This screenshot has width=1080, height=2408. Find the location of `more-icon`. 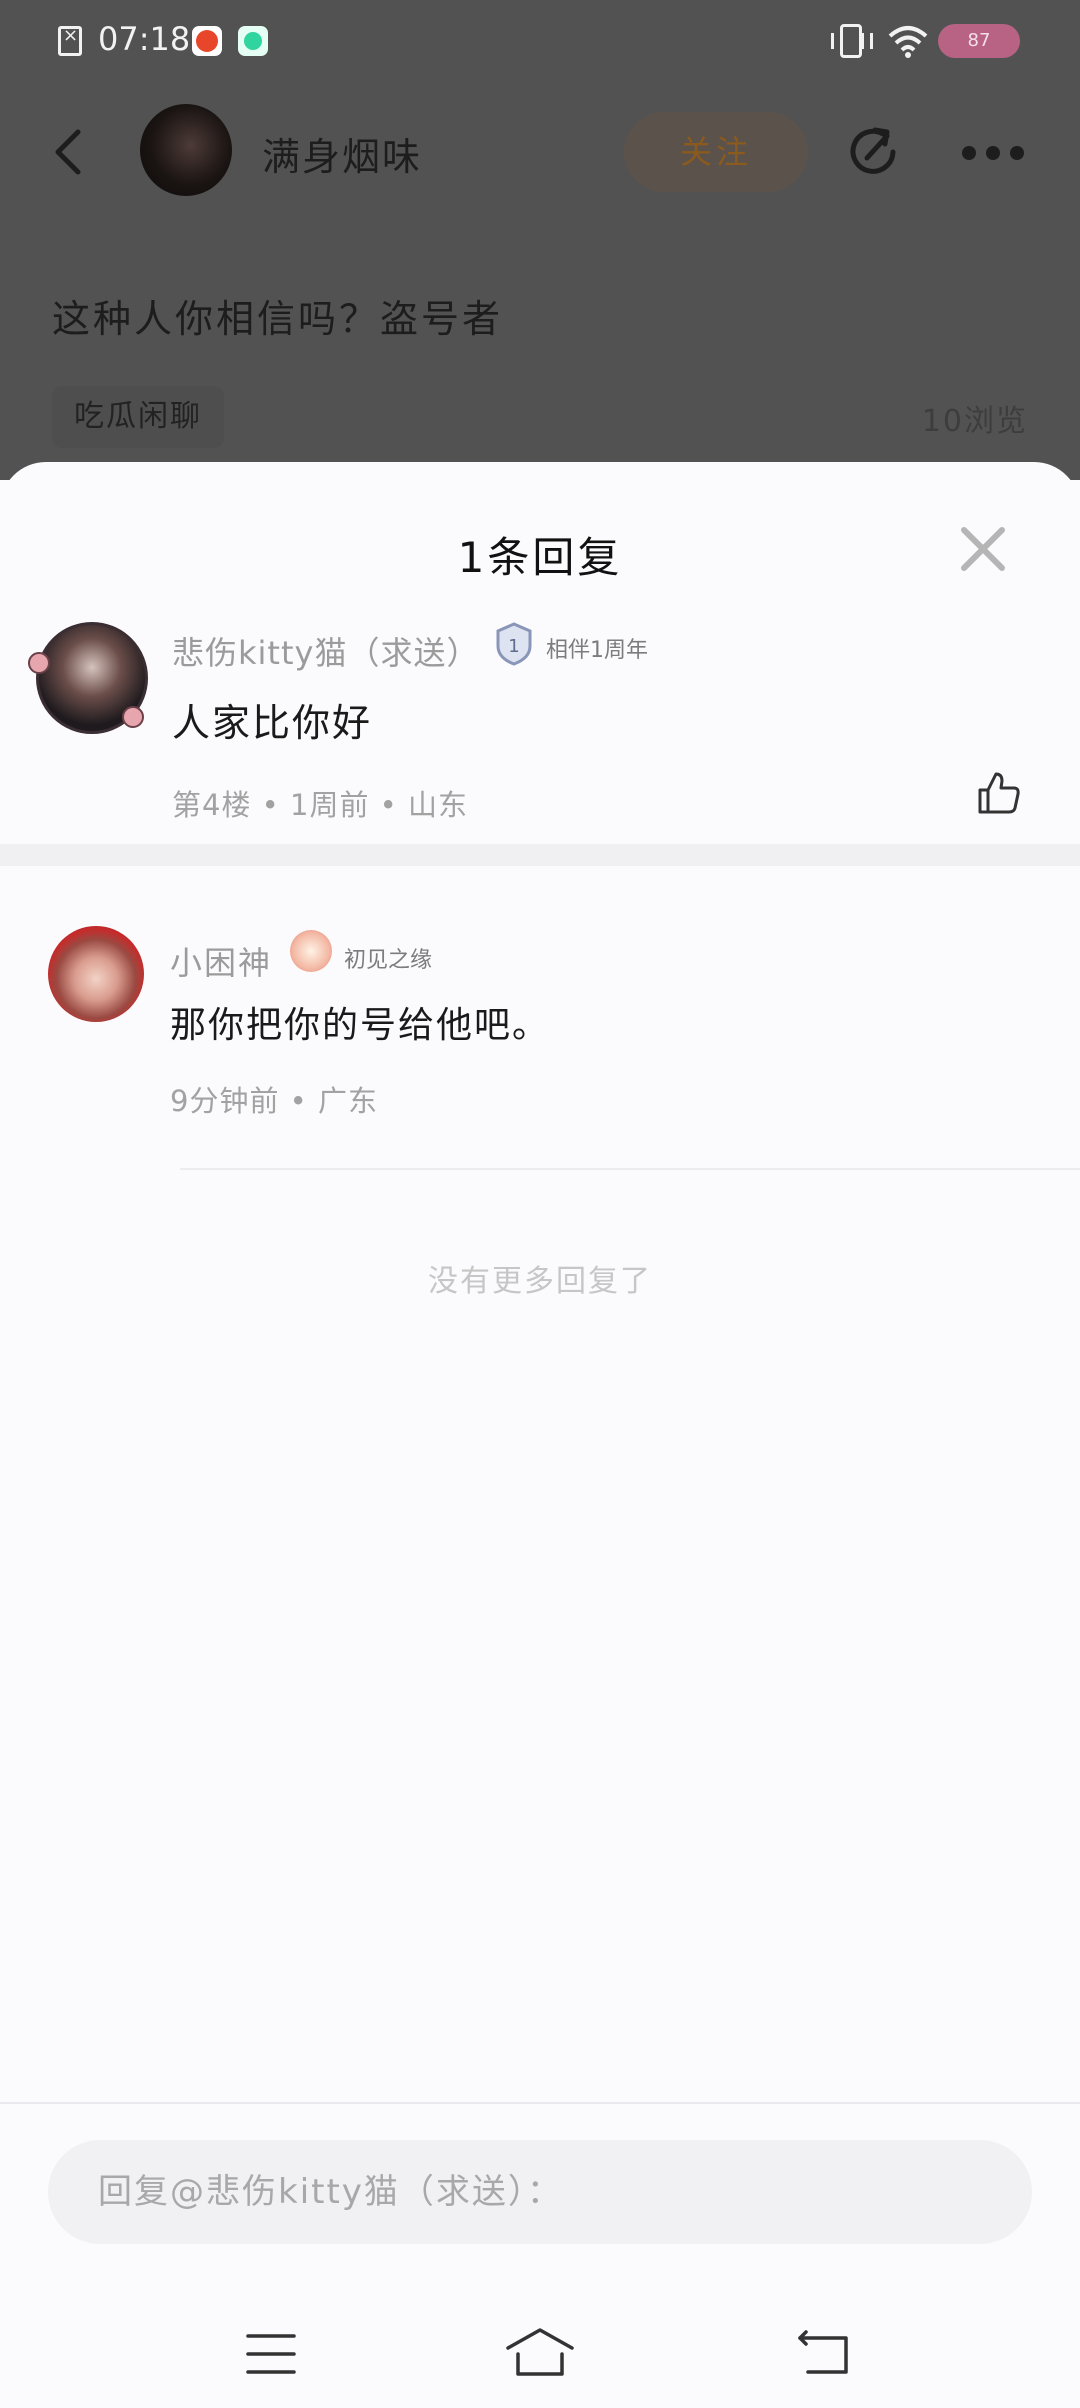

more-icon is located at coordinates (994, 153).